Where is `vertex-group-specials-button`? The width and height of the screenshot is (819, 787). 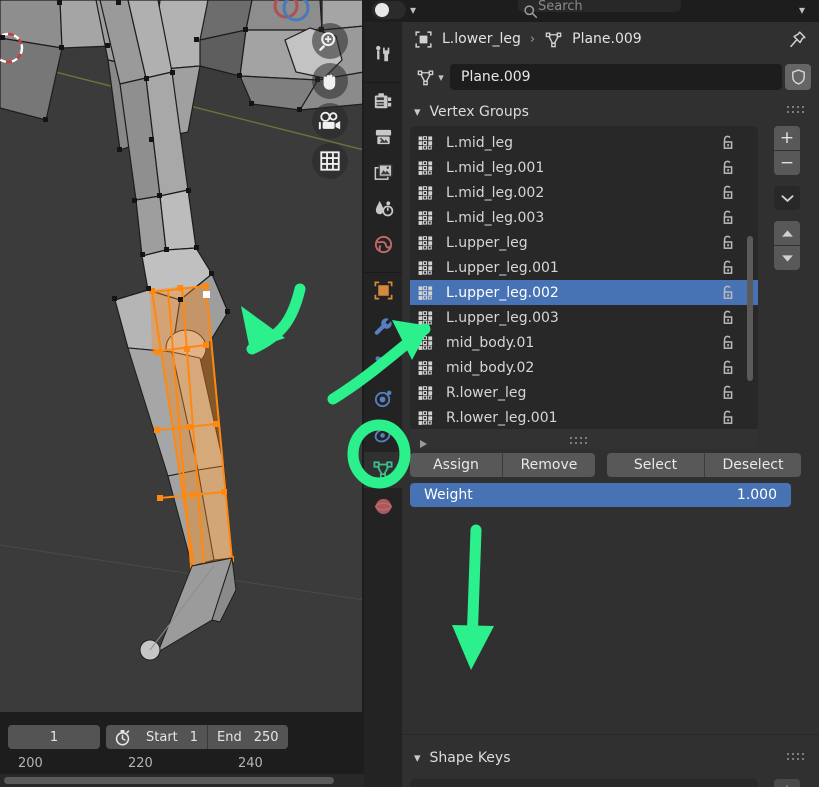 vertex-group-specials-button is located at coordinates (787, 198).